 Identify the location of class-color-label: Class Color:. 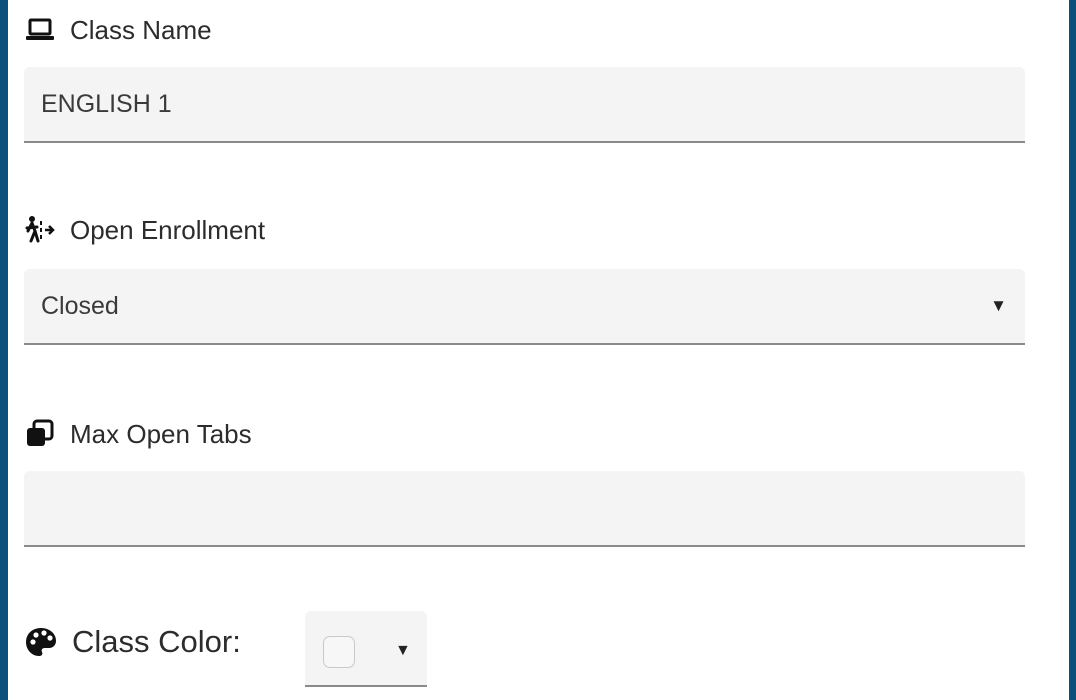
(156, 641).